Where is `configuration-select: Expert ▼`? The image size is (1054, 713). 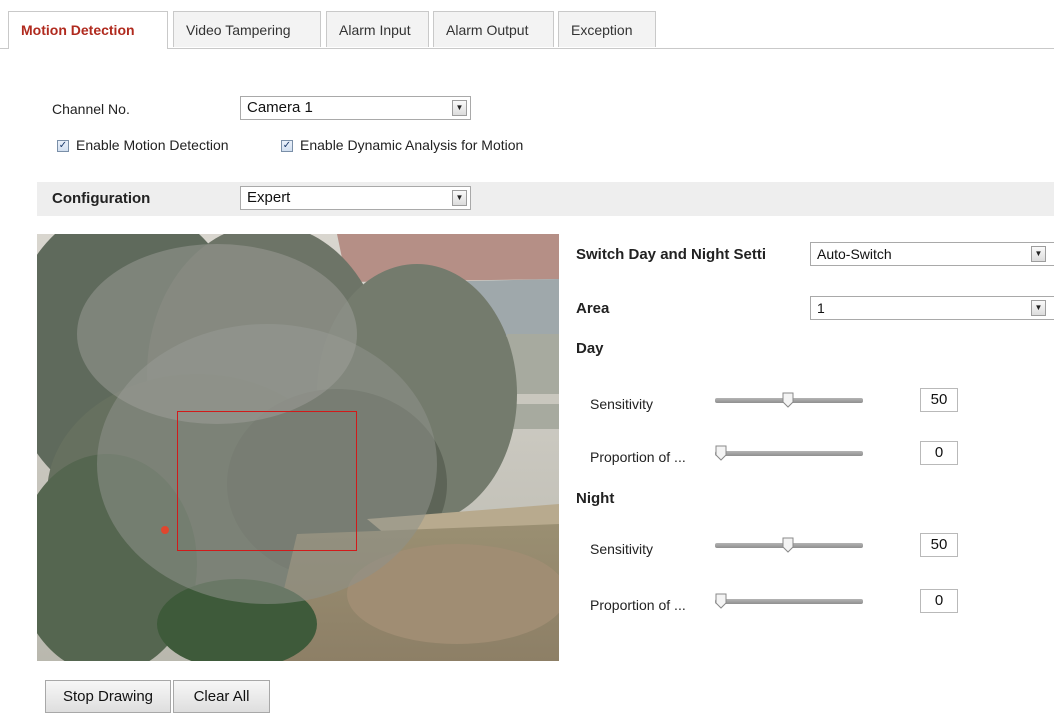 configuration-select: Expert ▼ is located at coordinates (355, 198).